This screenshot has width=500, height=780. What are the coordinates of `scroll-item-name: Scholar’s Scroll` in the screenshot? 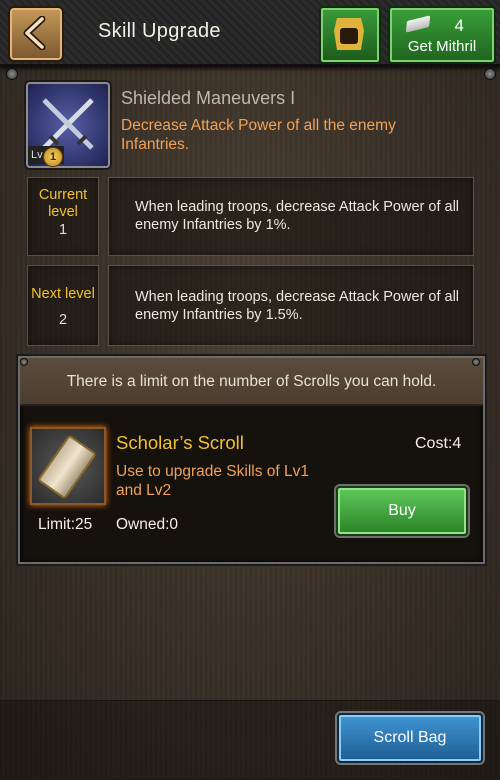 It's located at (180, 442).